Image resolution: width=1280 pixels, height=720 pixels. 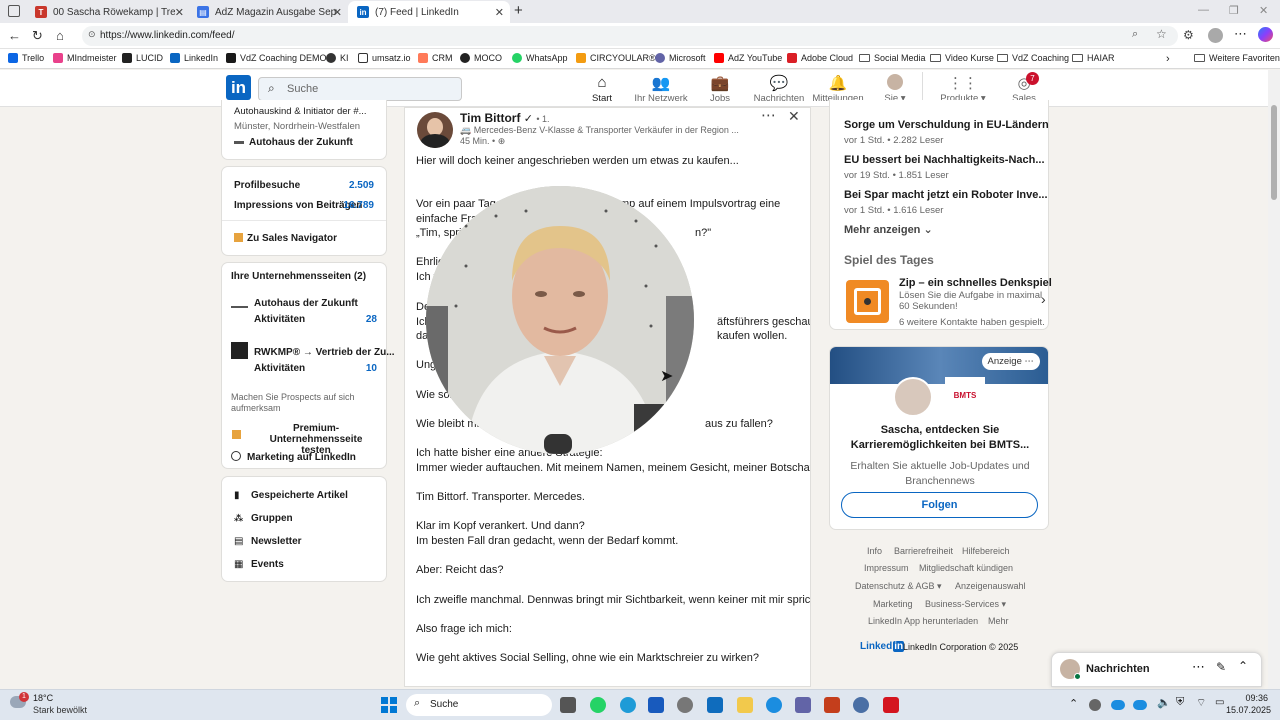 What do you see at coordinates (360, 89) in the screenshot?
I see `search-input: ⌕ Suche` at bounding box center [360, 89].